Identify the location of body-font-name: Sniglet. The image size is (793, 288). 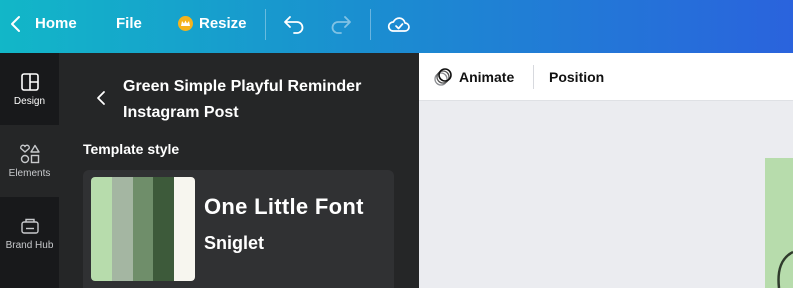
(234, 243).